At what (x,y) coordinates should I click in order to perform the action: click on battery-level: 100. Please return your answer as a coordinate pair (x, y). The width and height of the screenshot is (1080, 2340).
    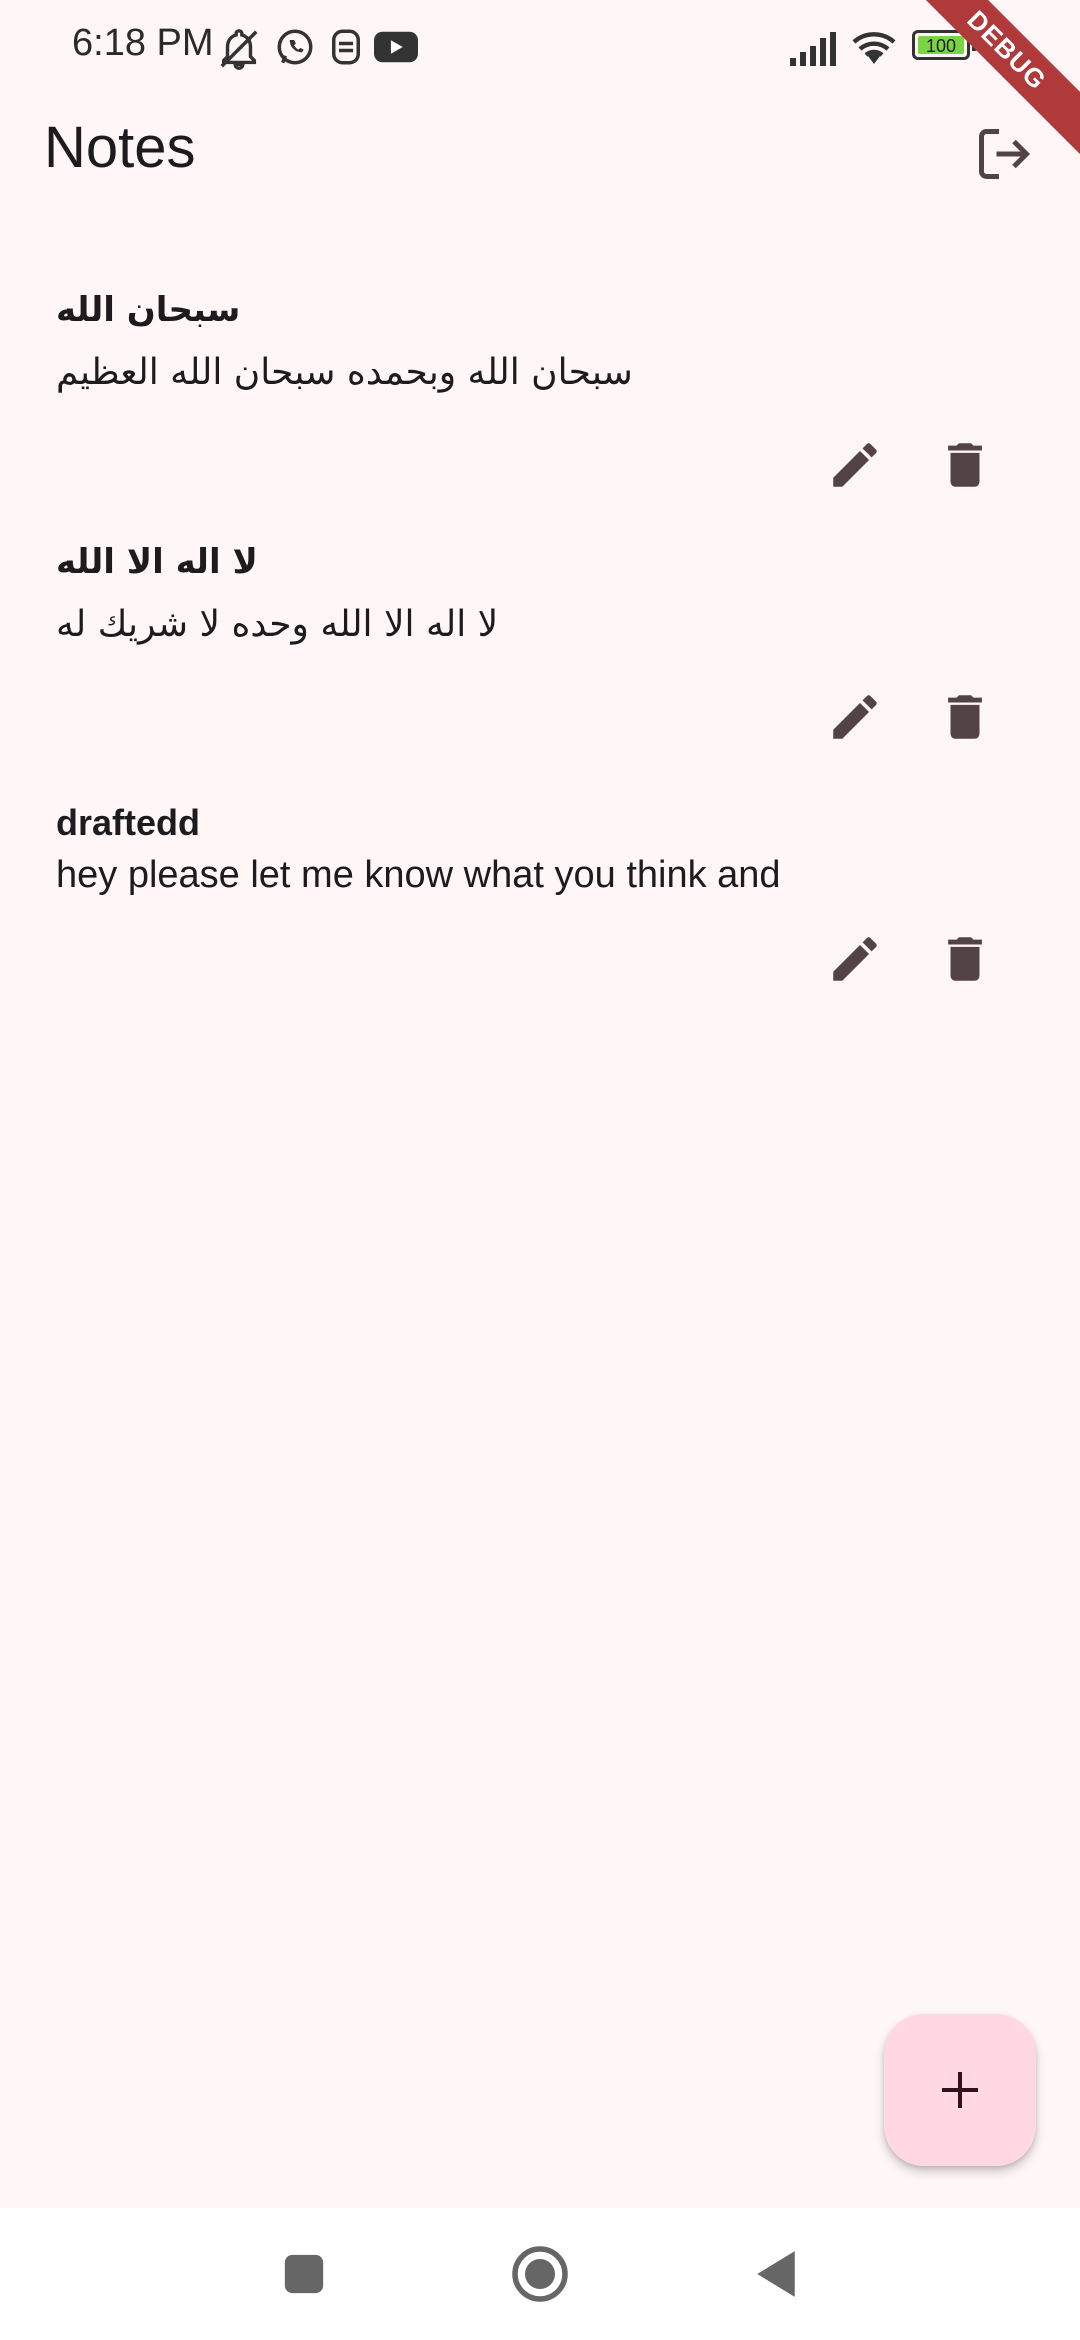
    Looking at the image, I should click on (941, 46).